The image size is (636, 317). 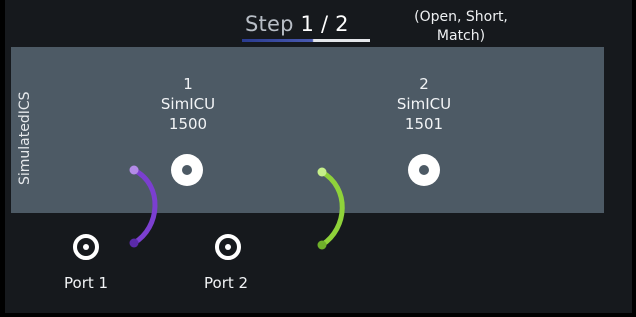 What do you see at coordinates (228, 247) in the screenshot?
I see `port-2-icon` at bounding box center [228, 247].